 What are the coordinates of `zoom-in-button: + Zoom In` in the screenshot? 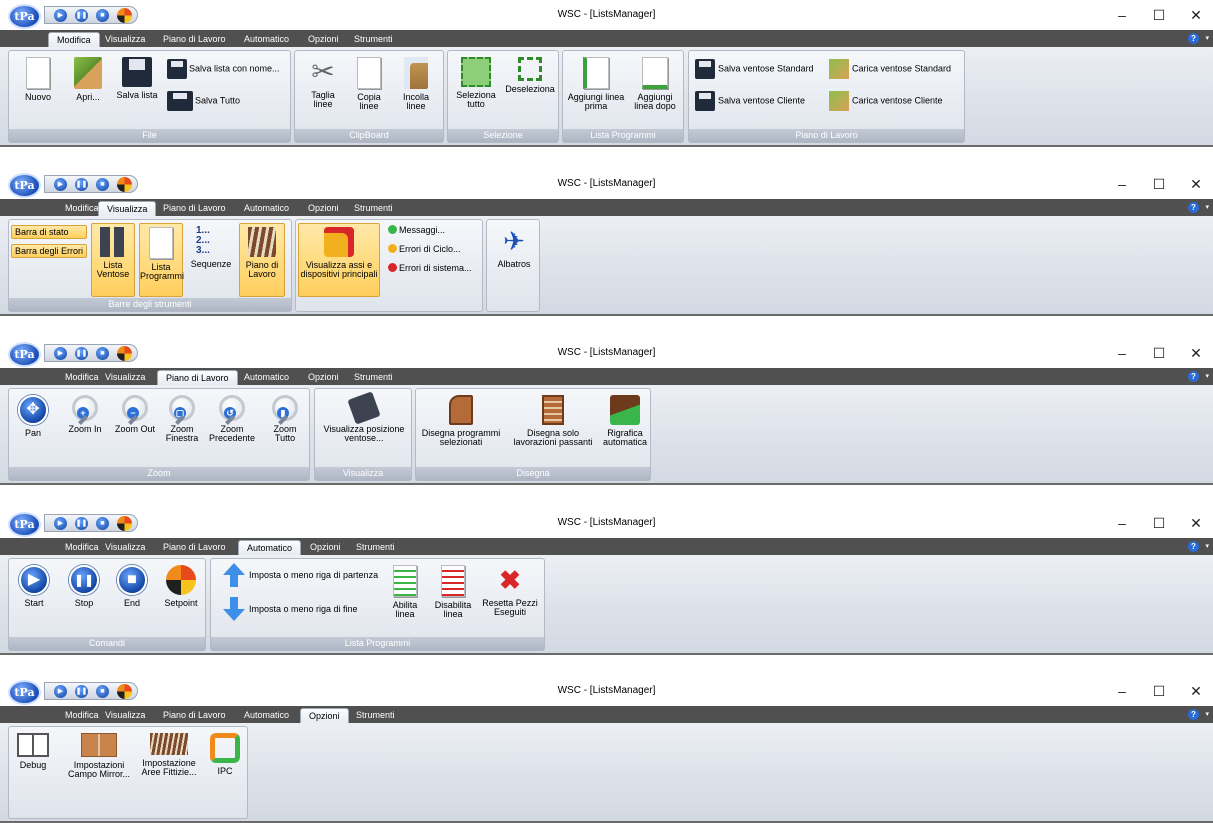 It's located at (85, 414).